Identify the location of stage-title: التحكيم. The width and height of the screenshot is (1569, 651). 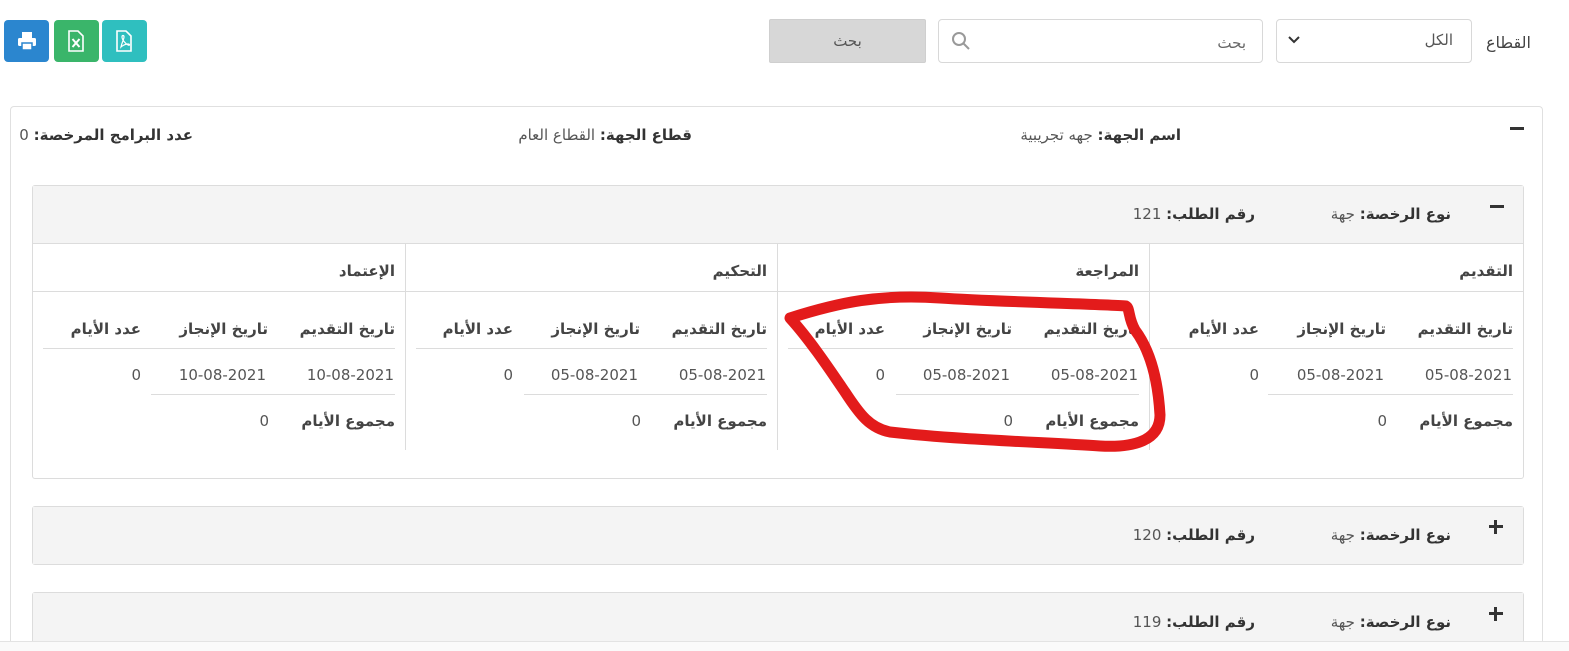
(739, 271).